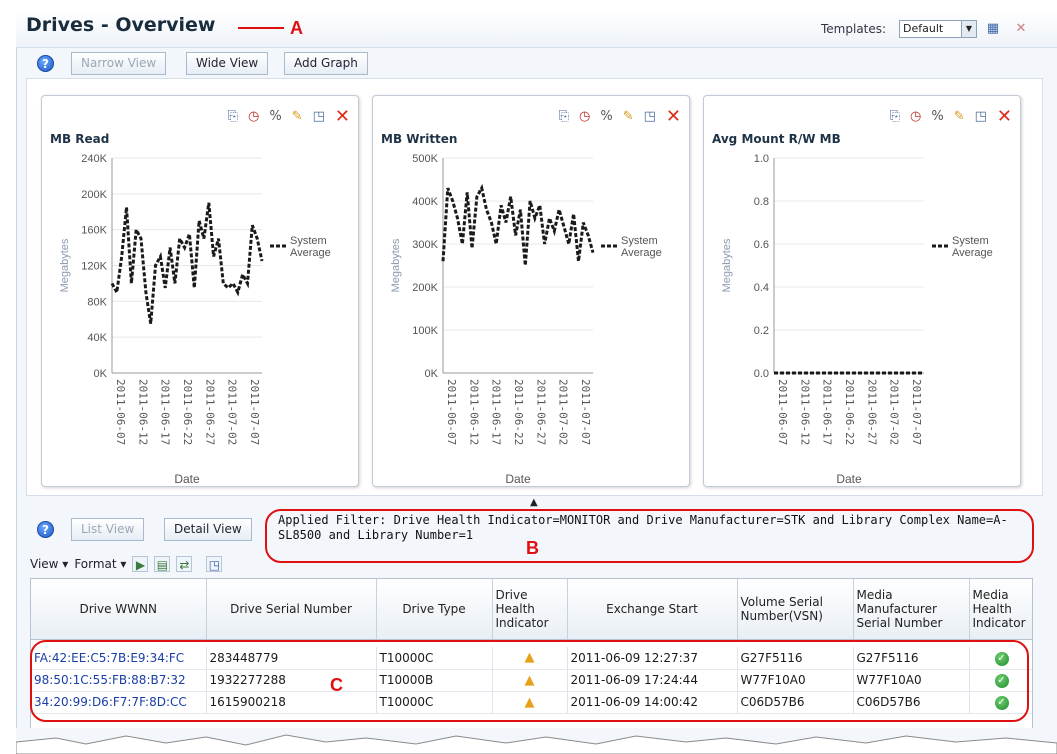 The image size is (1057, 754). What do you see at coordinates (761, 159) in the screenshot?
I see `y-tick-label: 1.0` at bounding box center [761, 159].